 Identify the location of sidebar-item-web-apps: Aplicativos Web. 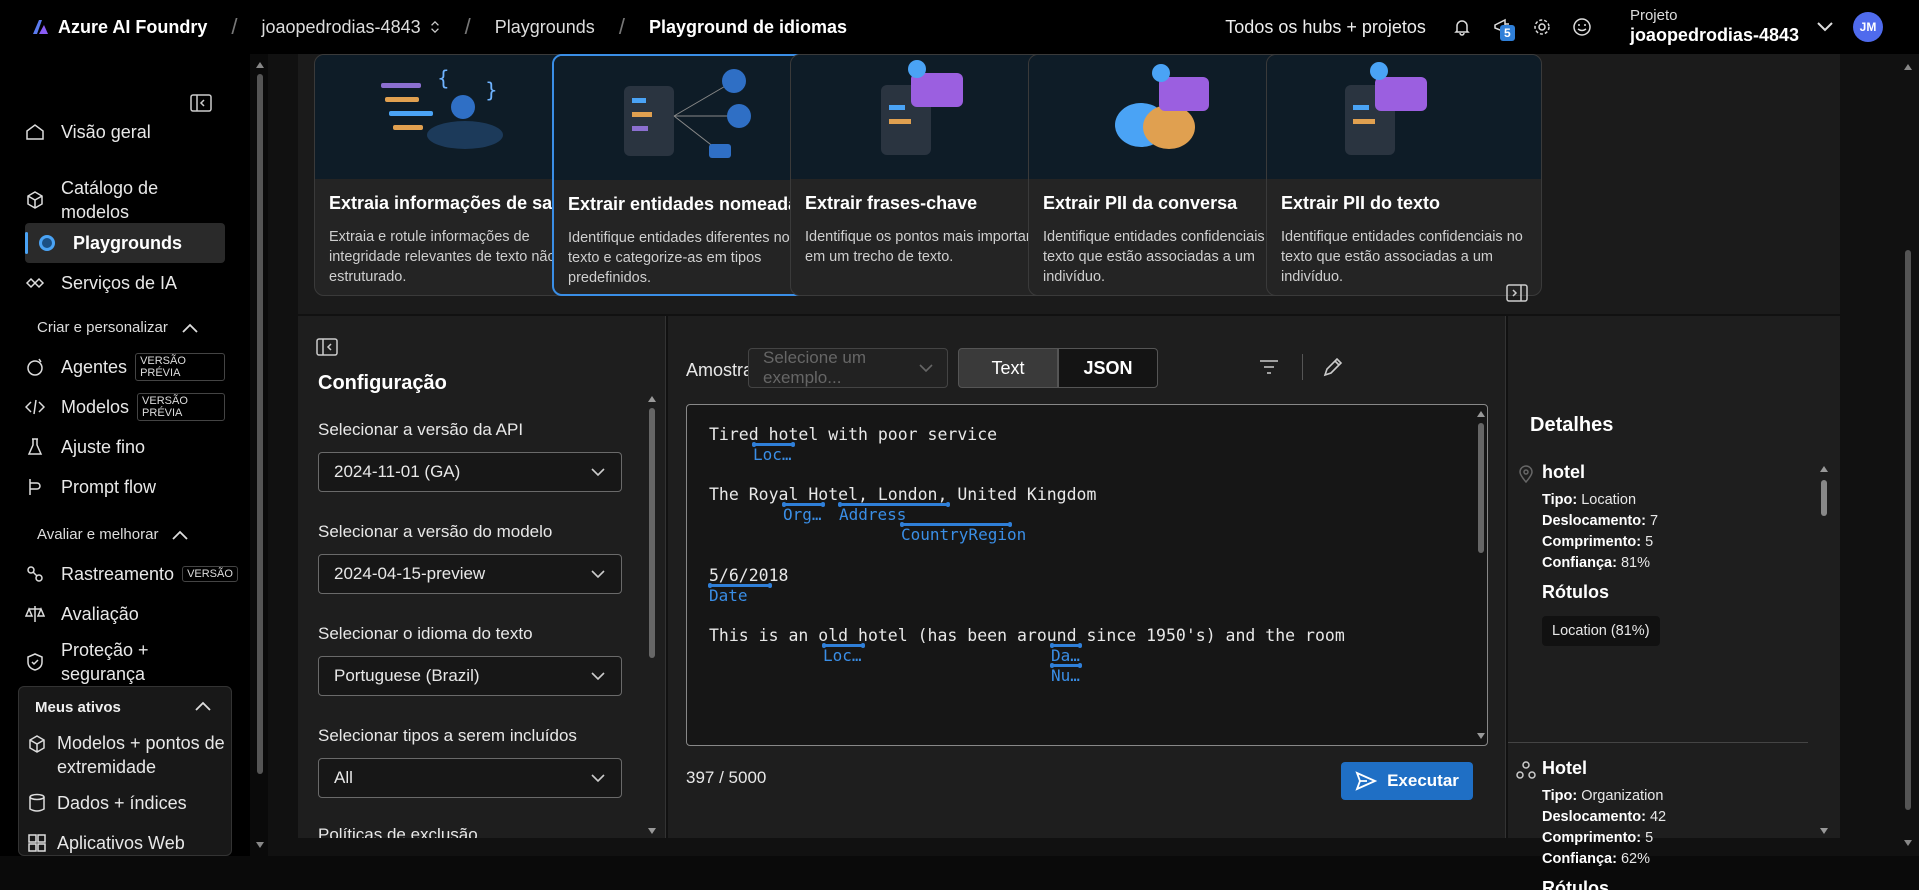
(106, 843).